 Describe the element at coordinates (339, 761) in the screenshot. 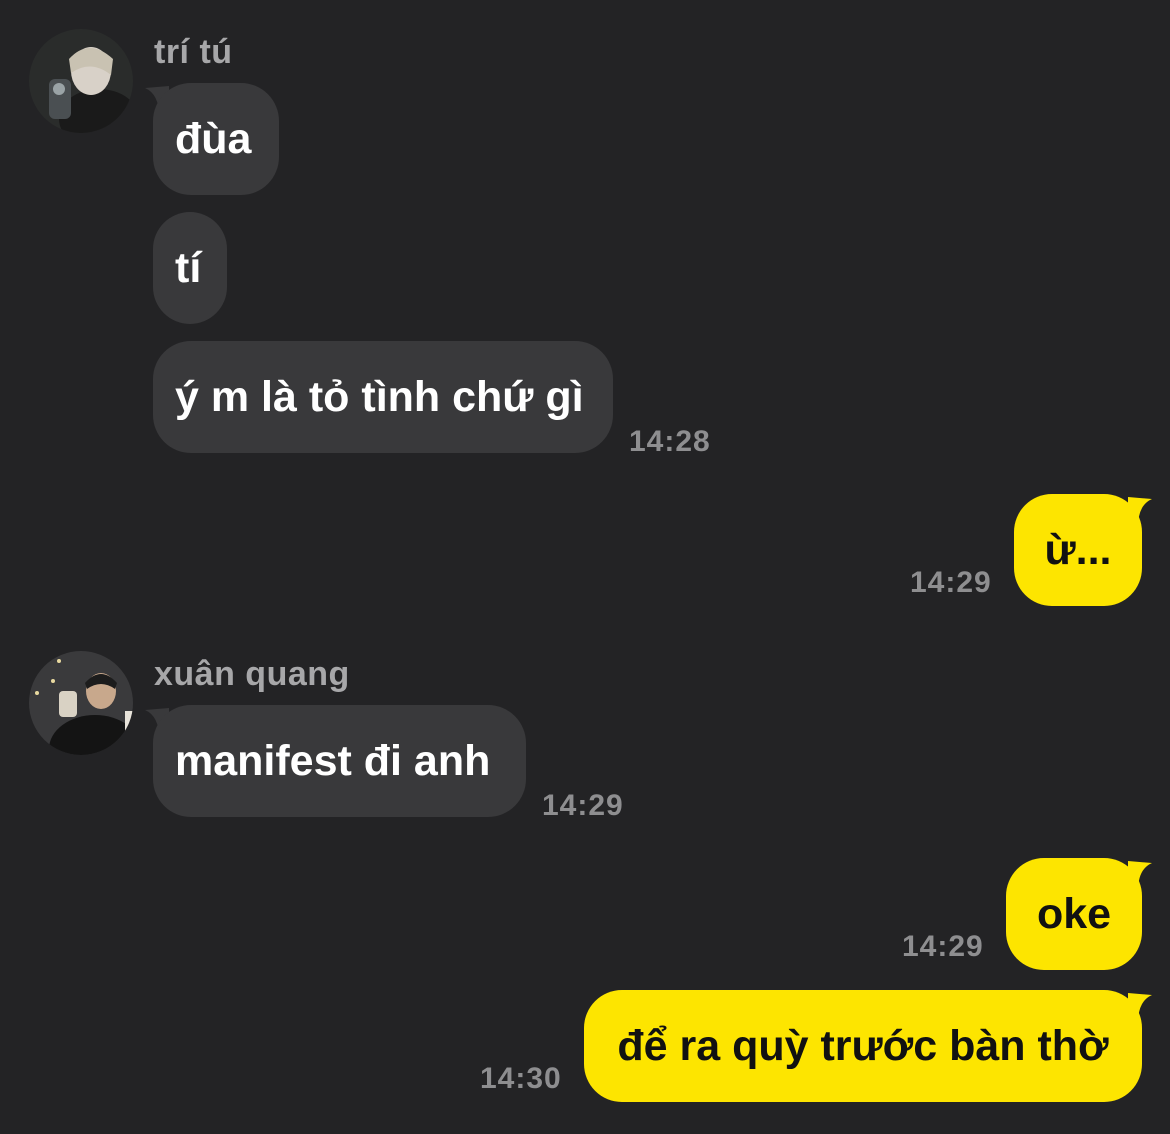

I see `message-bubble-incoming: manifest đi anh` at that location.